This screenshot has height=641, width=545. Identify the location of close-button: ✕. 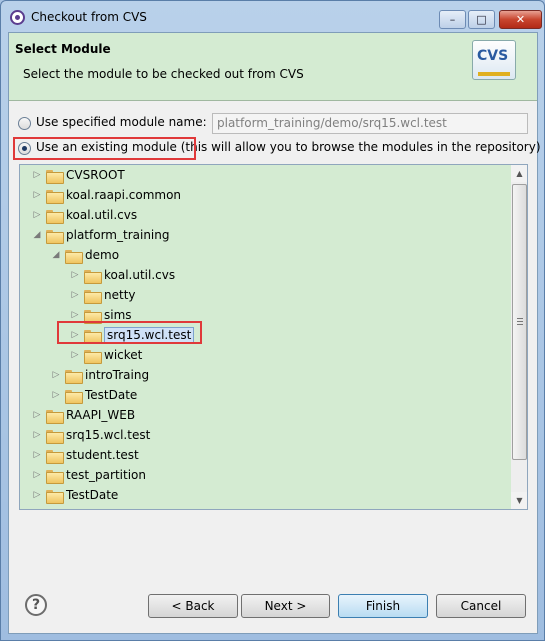
(520, 19).